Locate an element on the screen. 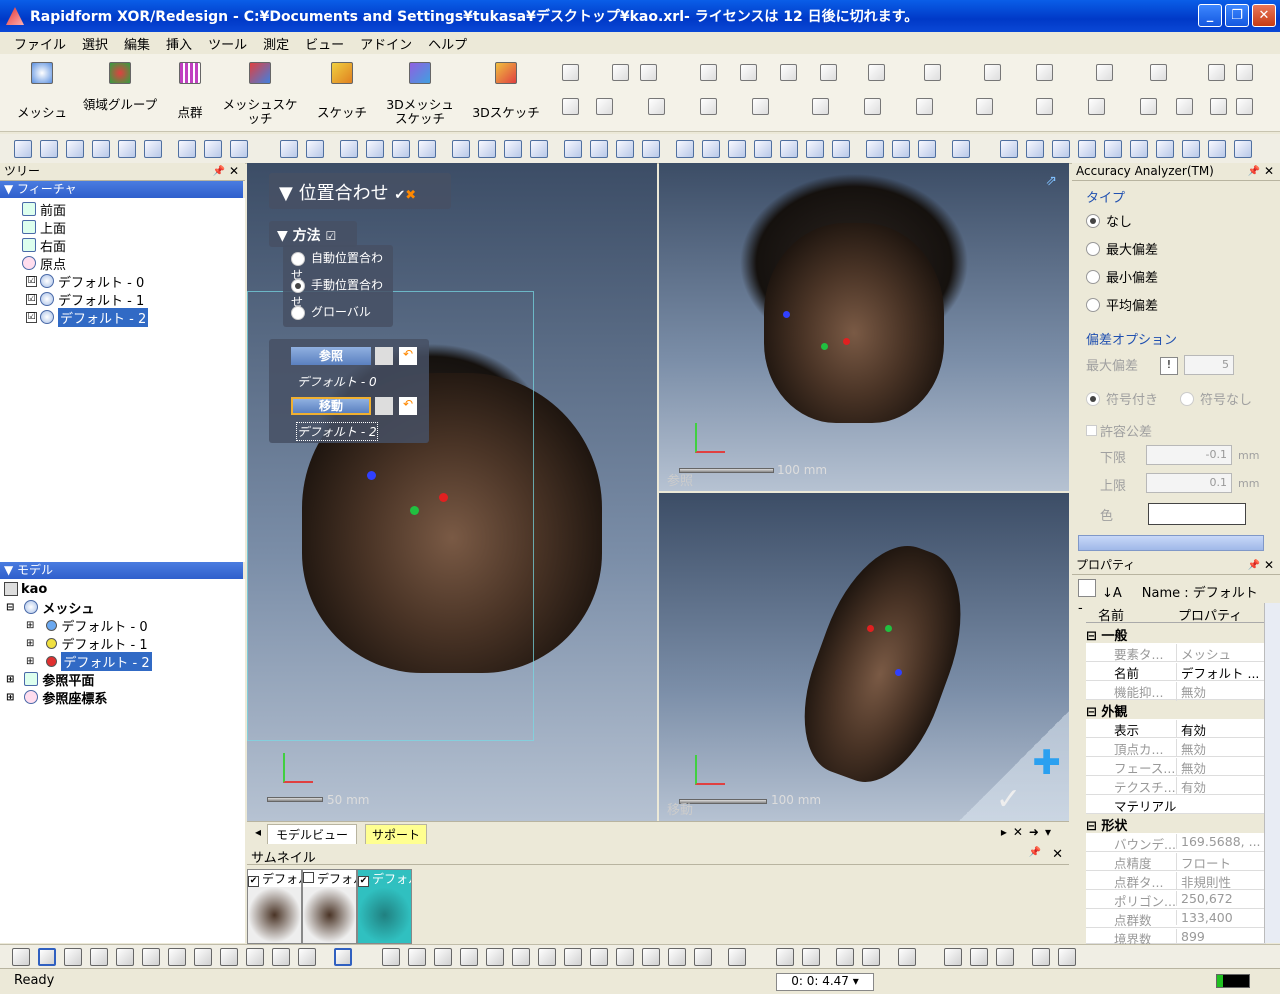 The width and height of the screenshot is (1280, 994). tab-support: サポート is located at coordinates (396, 834).